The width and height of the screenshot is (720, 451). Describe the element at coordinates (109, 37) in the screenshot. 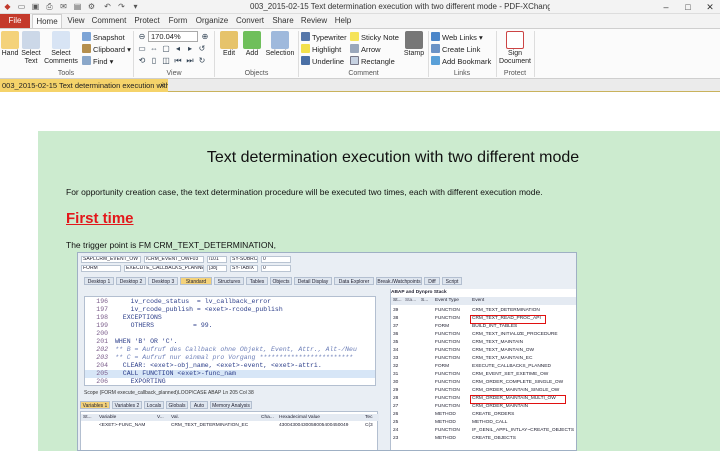

I see `snapshot-label: Snapshot` at that location.